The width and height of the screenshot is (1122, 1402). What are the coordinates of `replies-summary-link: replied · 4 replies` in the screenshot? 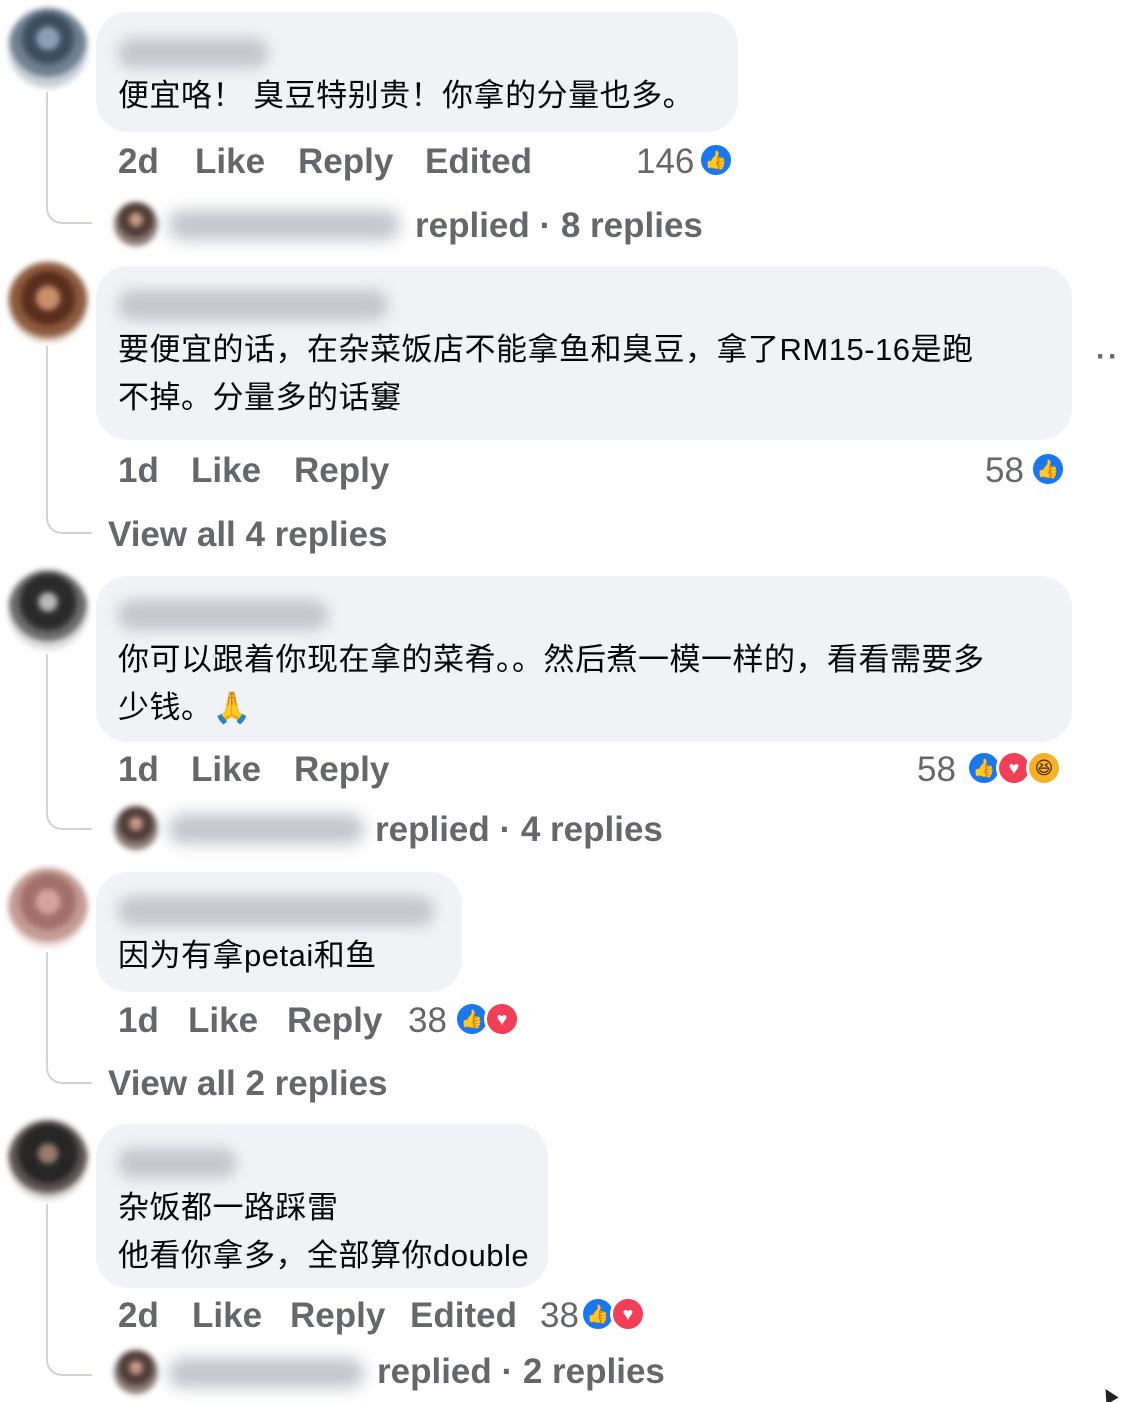 It's located at (519, 830).